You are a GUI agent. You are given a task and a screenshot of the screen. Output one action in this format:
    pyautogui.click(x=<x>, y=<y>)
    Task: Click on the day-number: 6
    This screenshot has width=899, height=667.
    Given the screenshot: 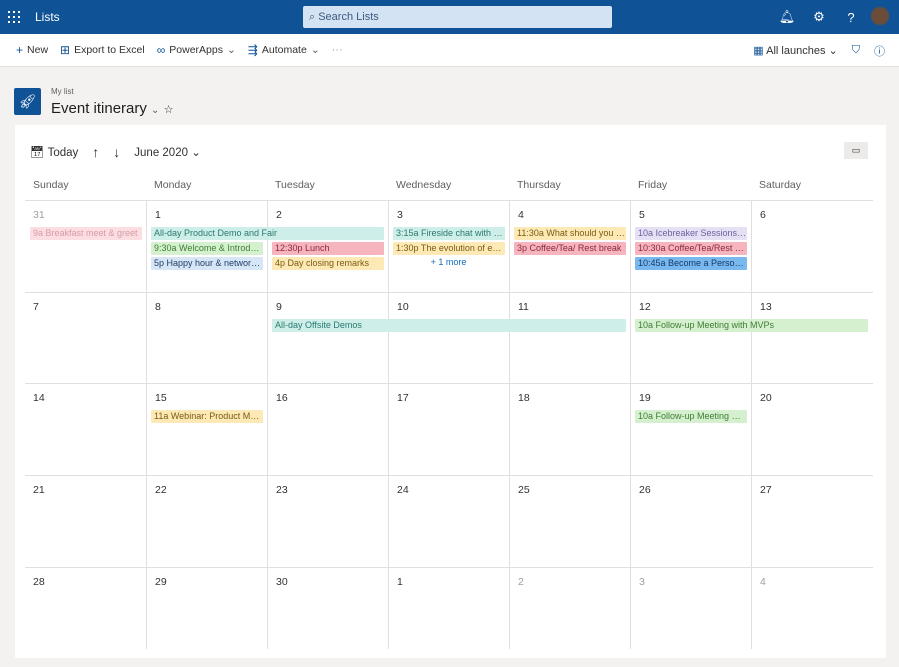 What is the action you would take?
    pyautogui.click(x=763, y=215)
    